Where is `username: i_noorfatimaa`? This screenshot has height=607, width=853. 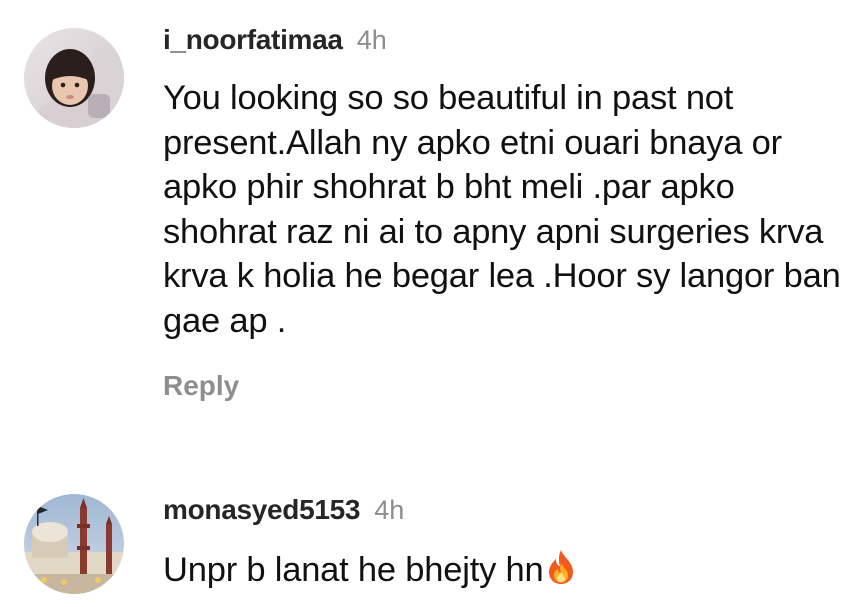
username: i_noorfatimaa is located at coordinates (253, 39).